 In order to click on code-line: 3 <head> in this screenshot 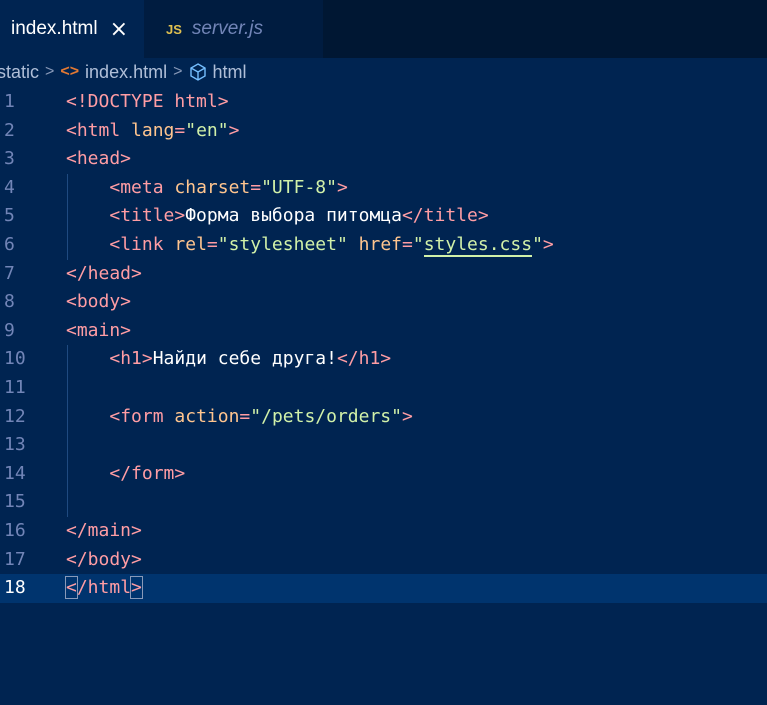, I will do `click(383, 159)`.